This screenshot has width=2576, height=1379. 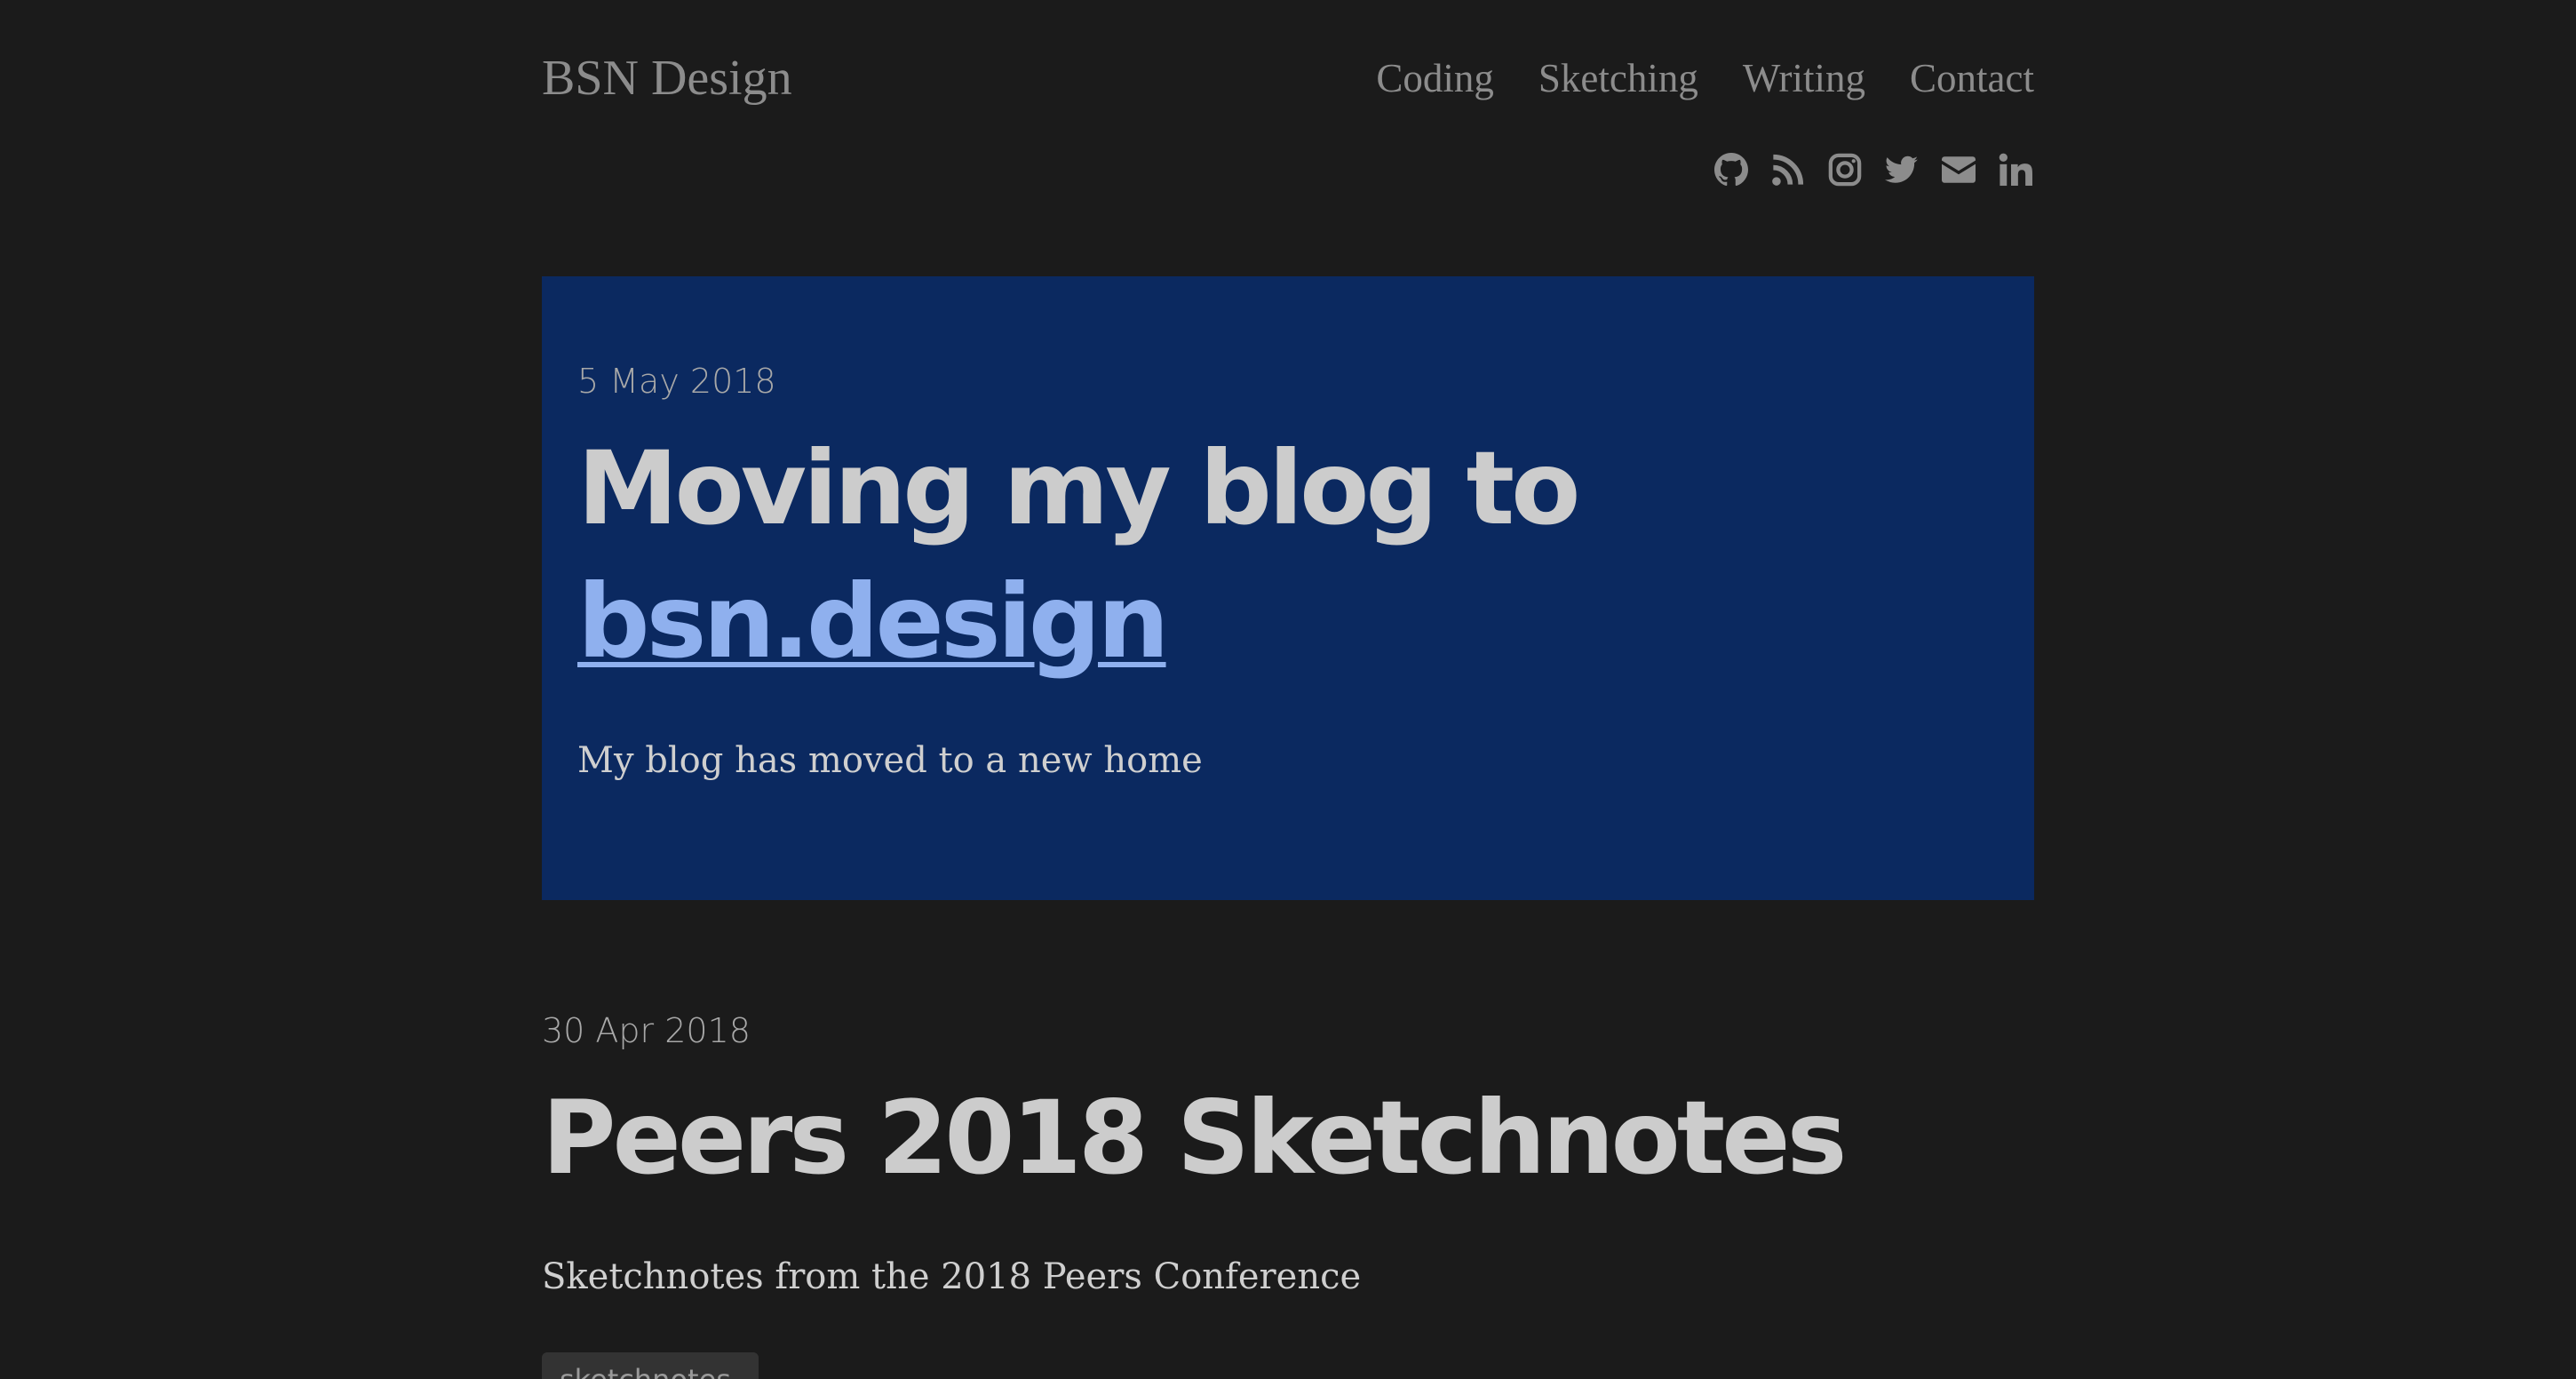 What do you see at coordinates (667, 78) in the screenshot?
I see `site-title-link: BSN Design` at bounding box center [667, 78].